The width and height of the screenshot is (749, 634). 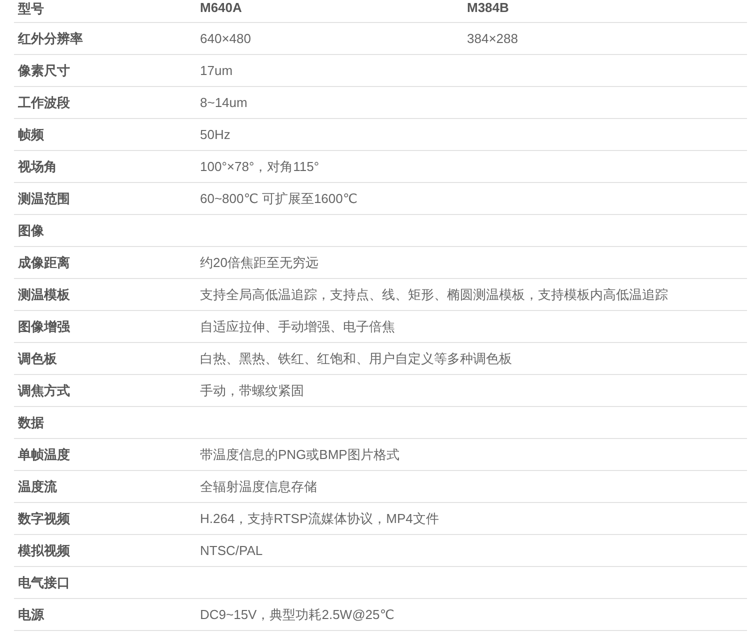 What do you see at coordinates (44, 583) in the screenshot?
I see `section-title: 电气接口` at bounding box center [44, 583].